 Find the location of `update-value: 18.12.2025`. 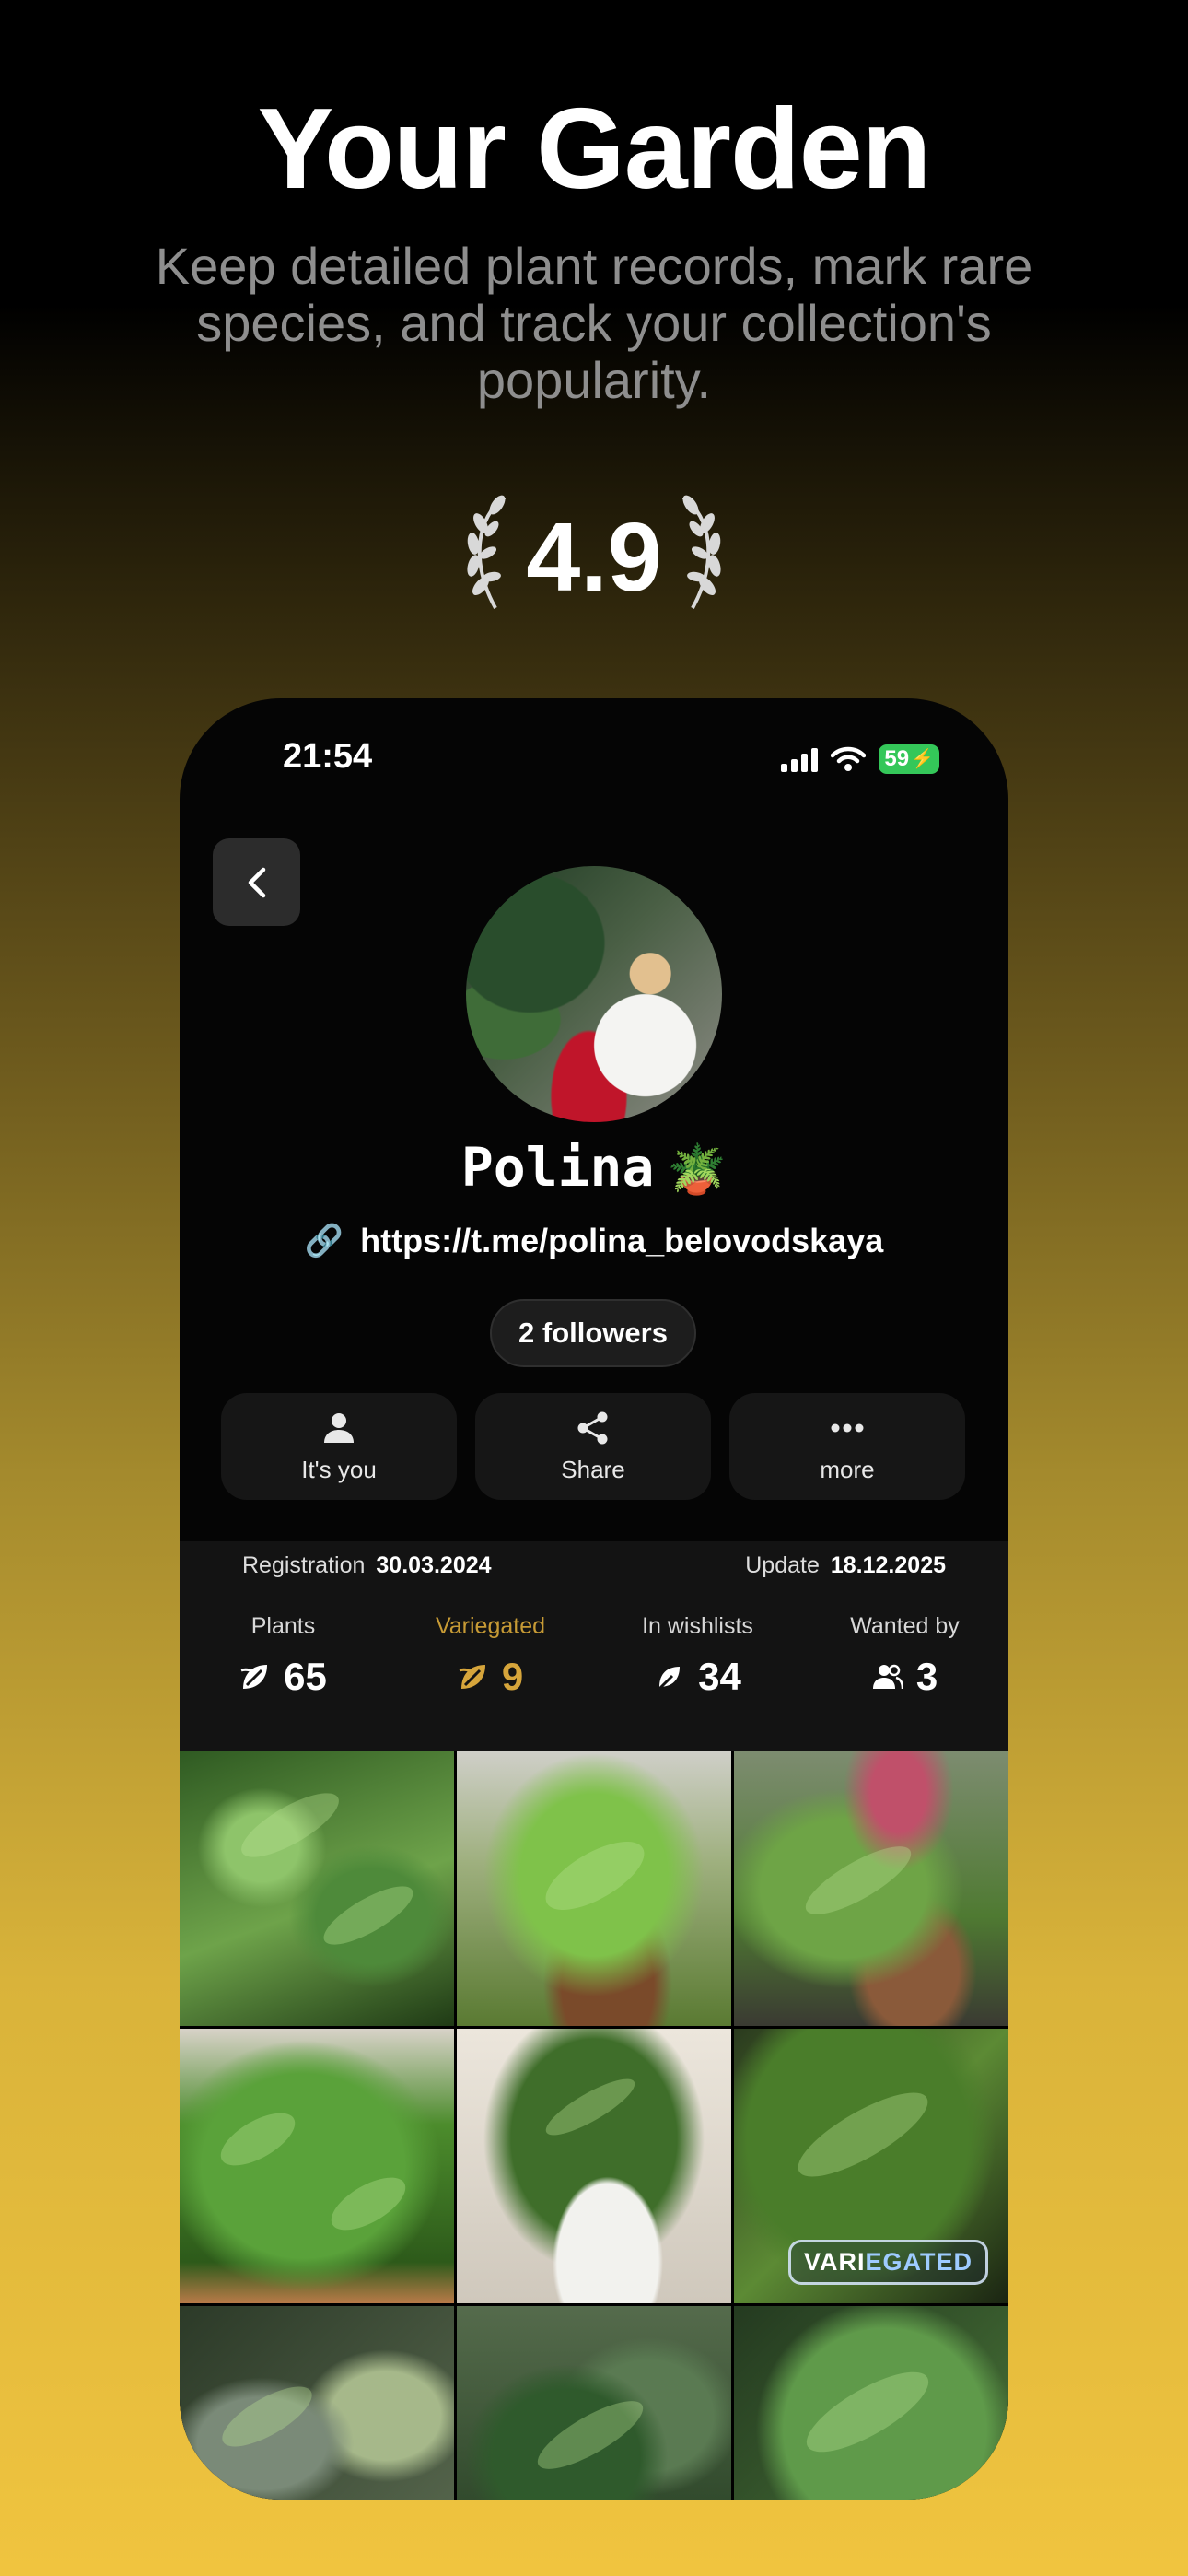

update-value: 18.12.2025 is located at coordinates (888, 1565).